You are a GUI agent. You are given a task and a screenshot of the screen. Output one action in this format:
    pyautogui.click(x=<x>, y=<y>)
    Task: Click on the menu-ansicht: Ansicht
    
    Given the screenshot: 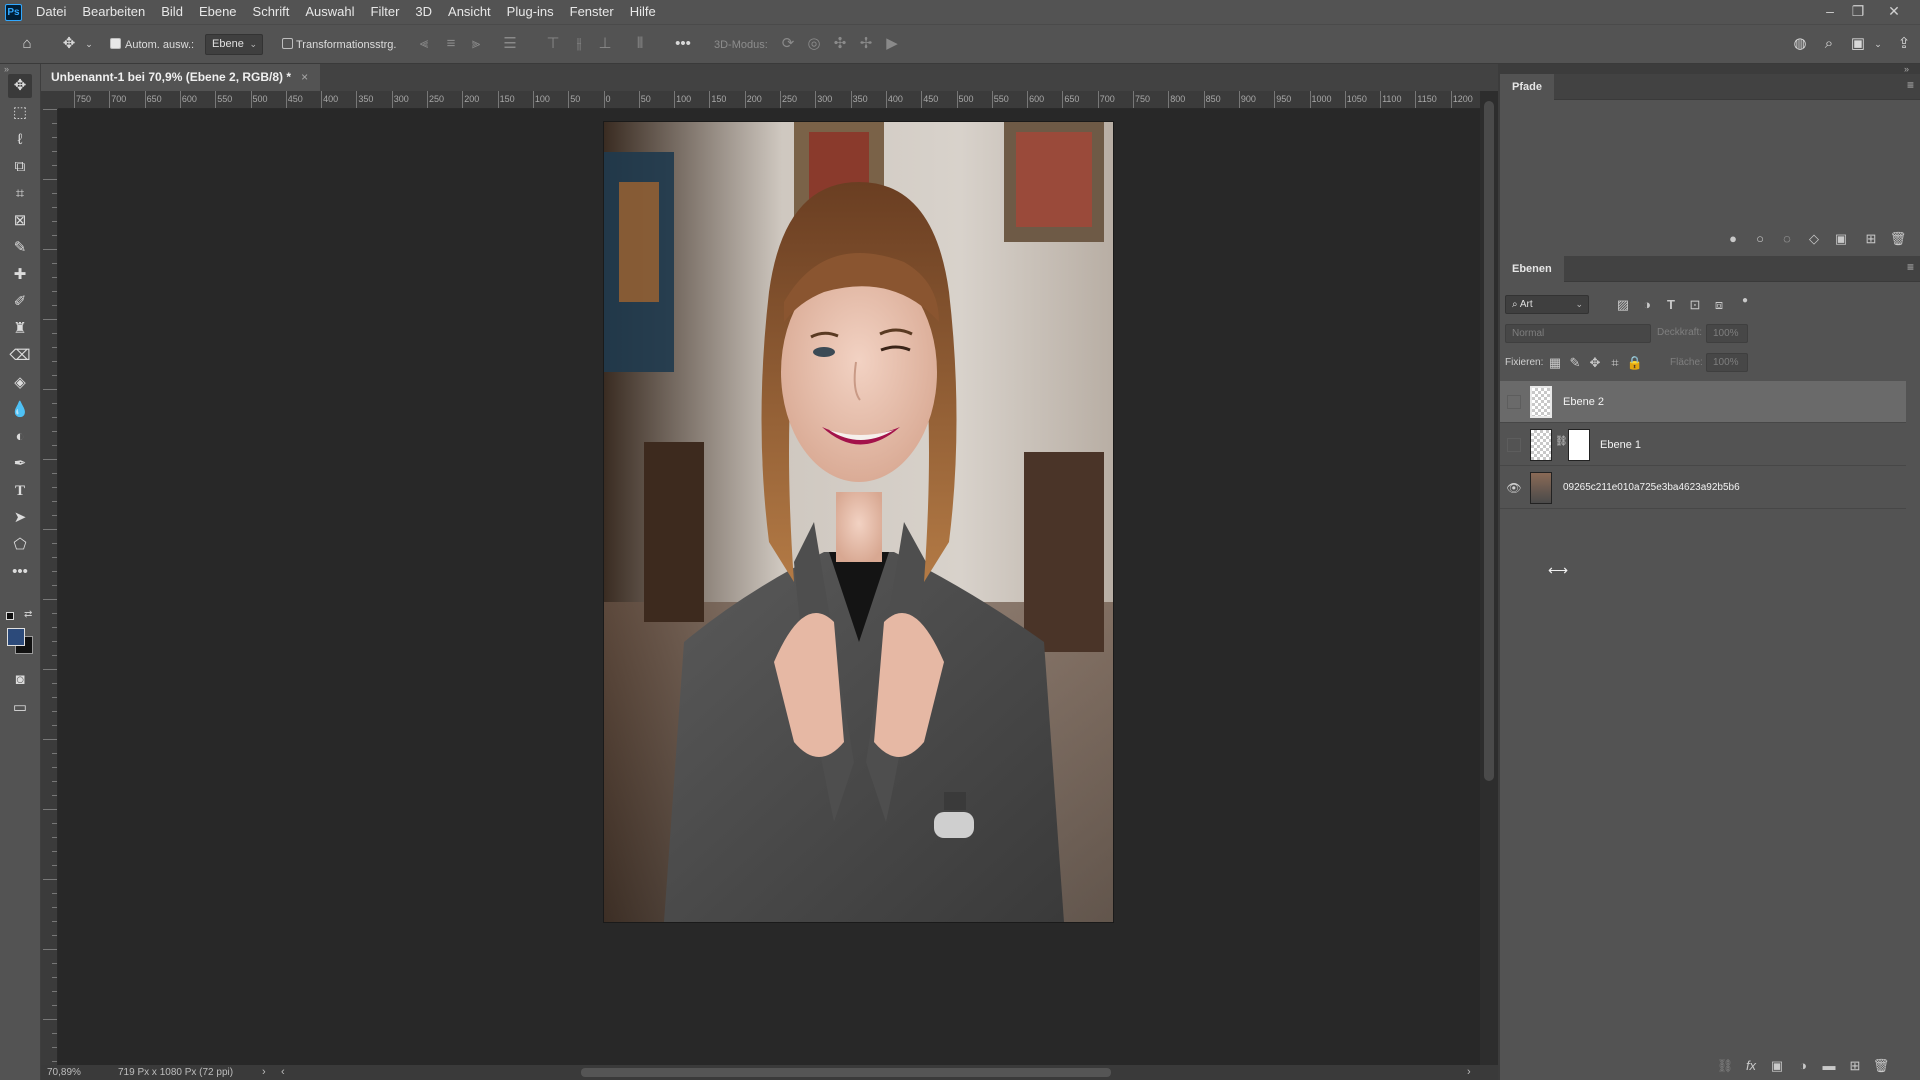 What is the action you would take?
    pyautogui.click(x=469, y=12)
    